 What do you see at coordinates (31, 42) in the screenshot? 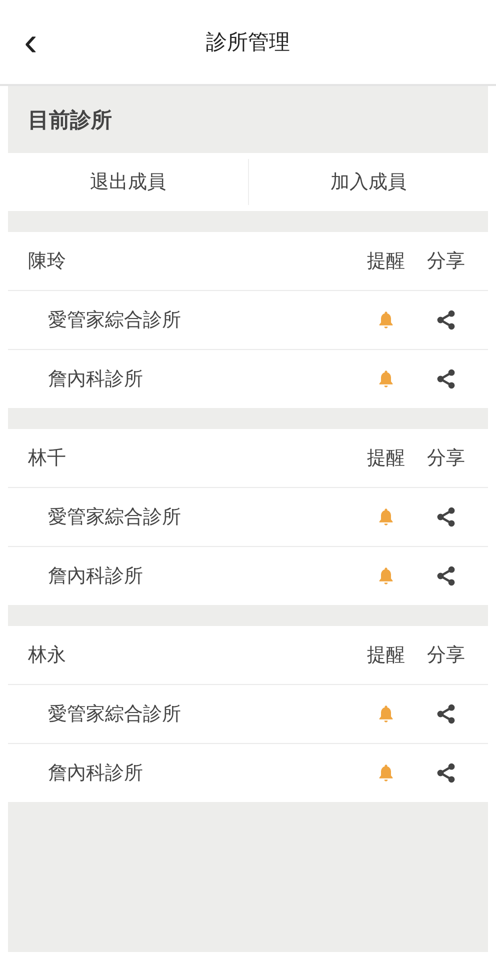
I see `back-button: ‹` at bounding box center [31, 42].